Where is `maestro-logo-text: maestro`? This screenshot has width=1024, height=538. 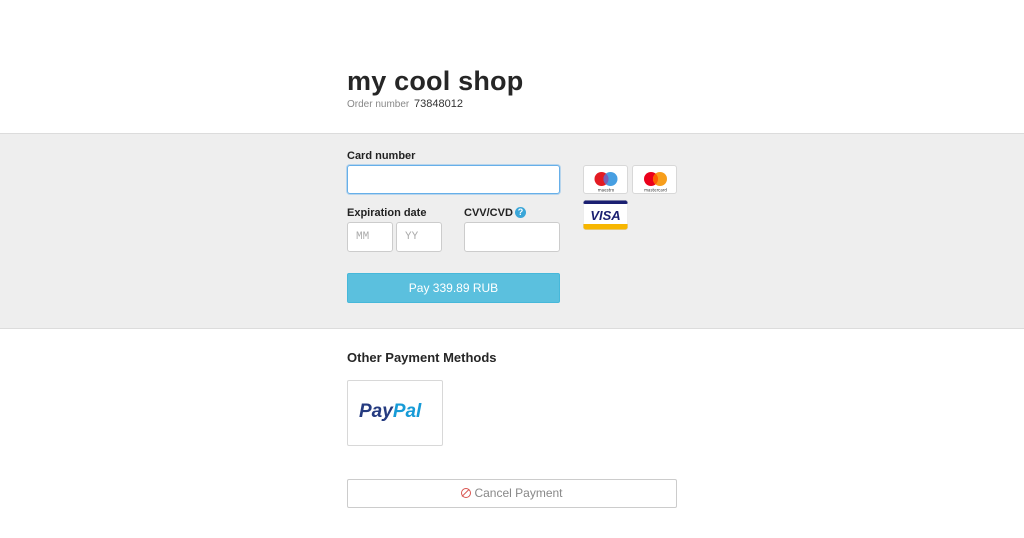 maestro-logo-text: maestro is located at coordinates (606, 190).